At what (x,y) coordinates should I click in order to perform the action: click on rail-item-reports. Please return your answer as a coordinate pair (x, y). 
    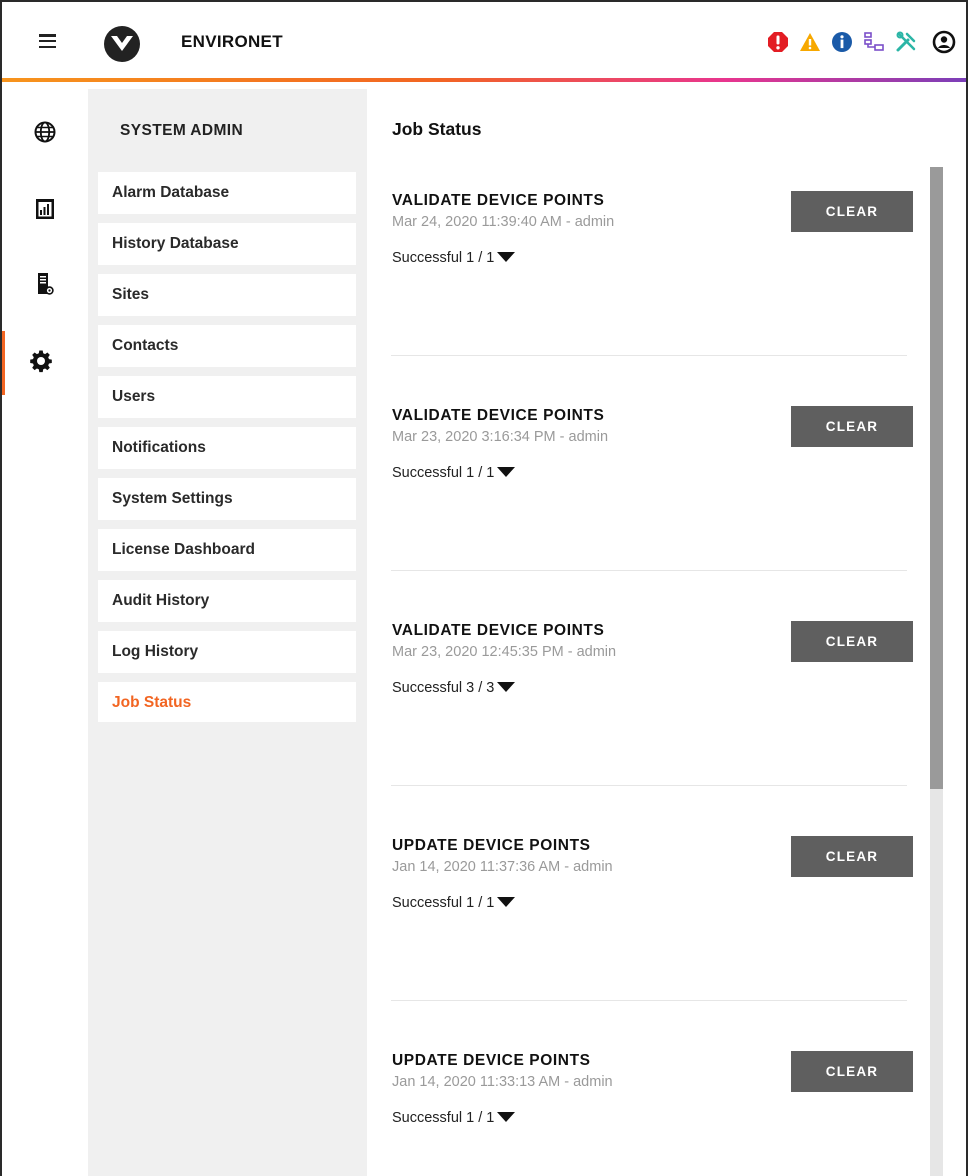
    Looking at the image, I should click on (45, 211).